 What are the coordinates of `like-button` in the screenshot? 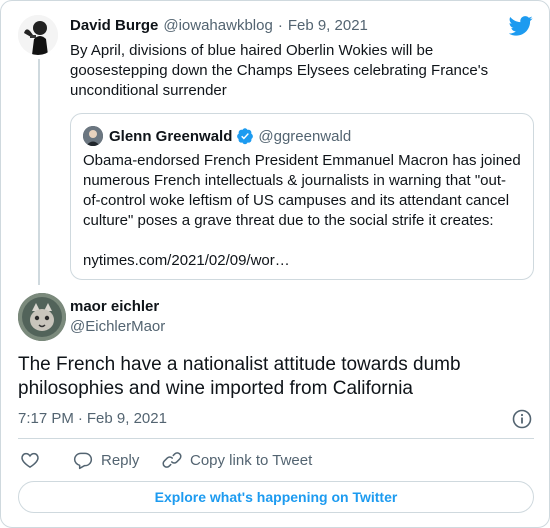 It's located at (30, 460).